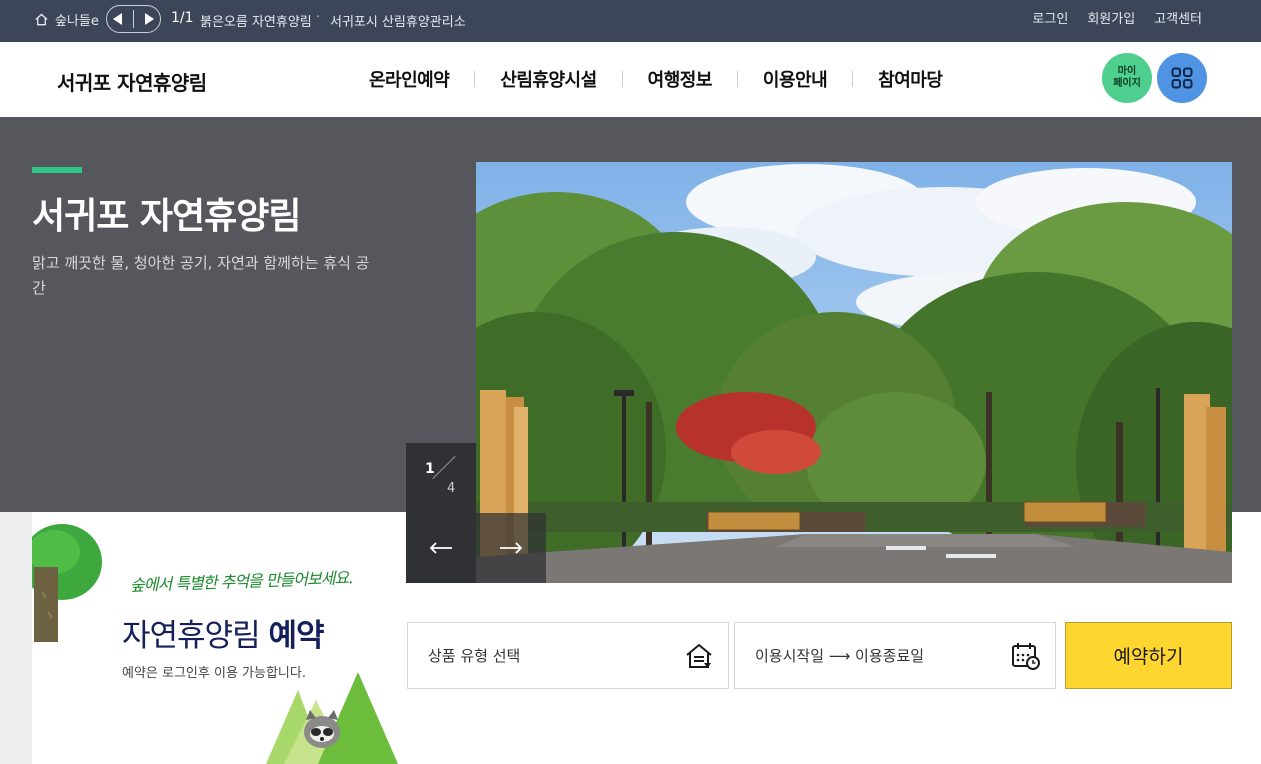 The width and height of the screenshot is (1261, 764). What do you see at coordinates (1050, 17) in the screenshot?
I see `login-link: 로그인` at bounding box center [1050, 17].